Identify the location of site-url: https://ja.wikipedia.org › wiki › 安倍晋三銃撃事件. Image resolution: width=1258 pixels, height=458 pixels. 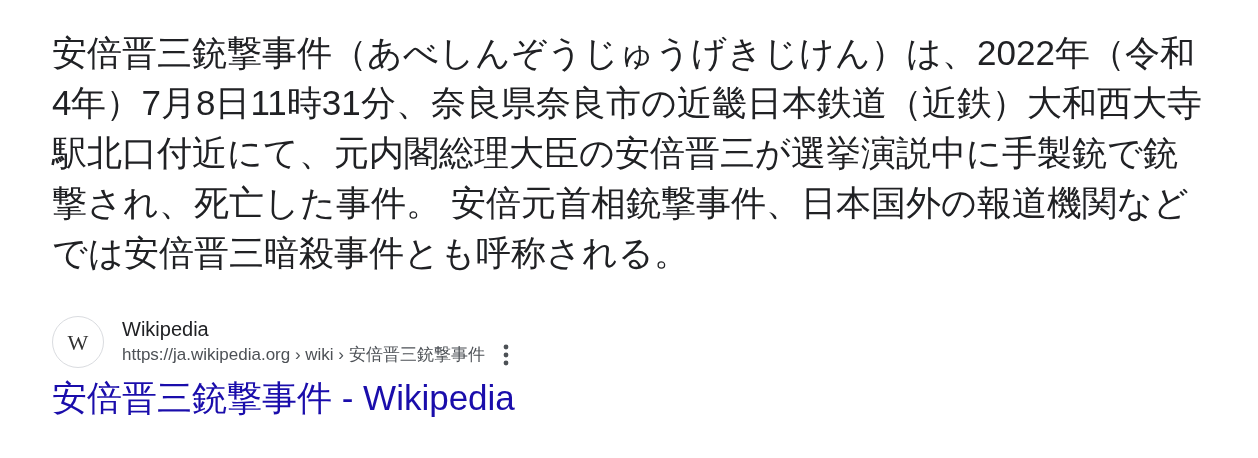
(303, 355).